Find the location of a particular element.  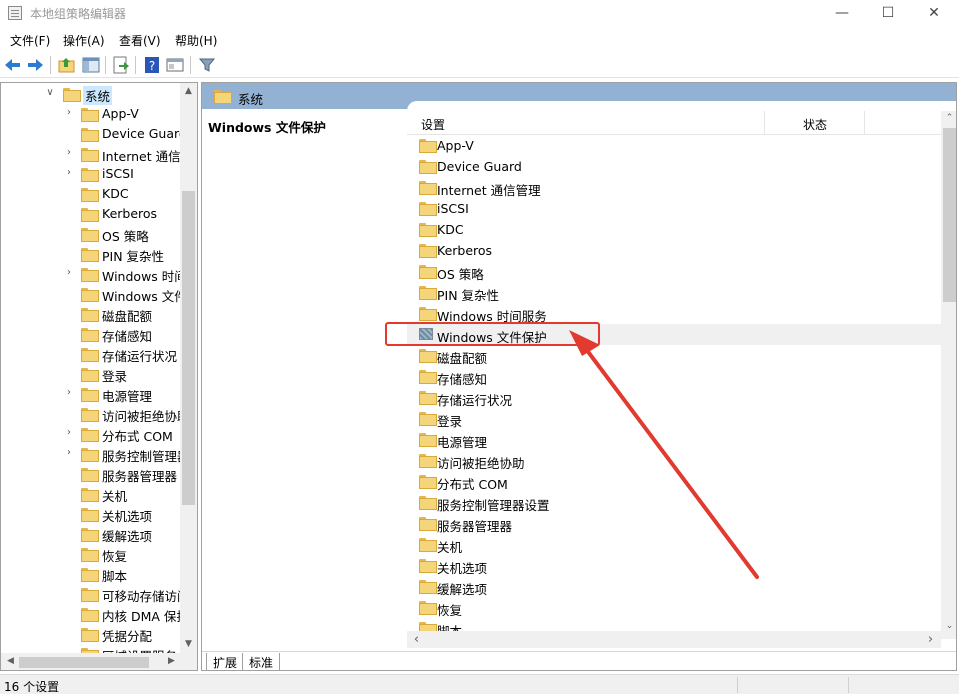

tree-item: PIN 复杂性 is located at coordinates (91, 254).